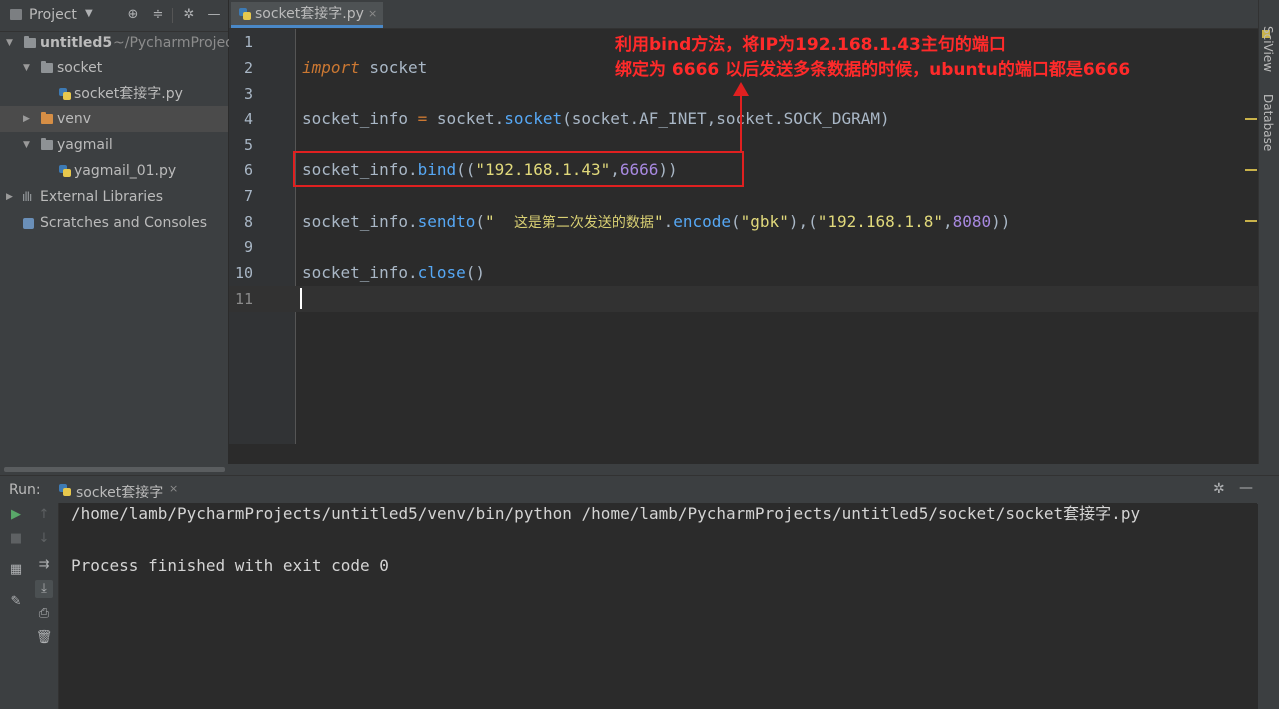 The width and height of the screenshot is (1279, 709). What do you see at coordinates (80, 68) in the screenshot?
I see `tree-item-label: socket` at bounding box center [80, 68].